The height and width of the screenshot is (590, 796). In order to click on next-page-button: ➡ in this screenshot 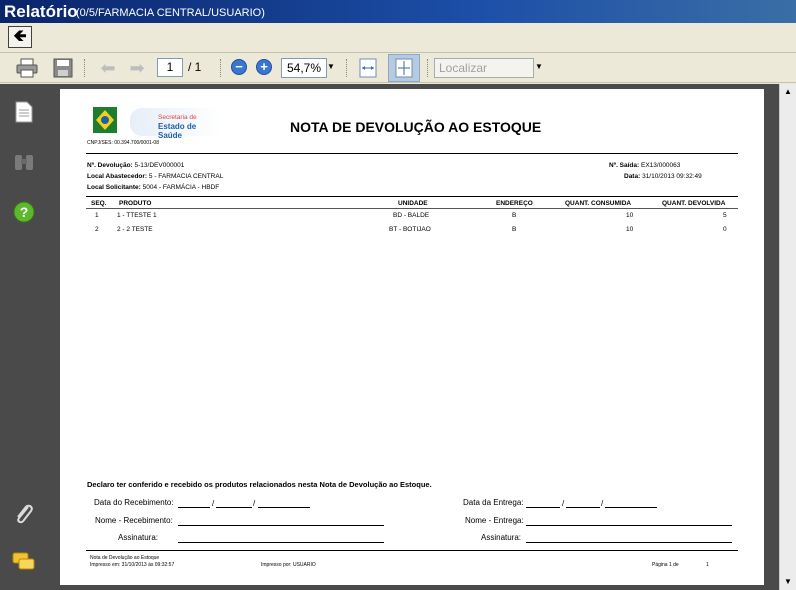, I will do `click(137, 68)`.